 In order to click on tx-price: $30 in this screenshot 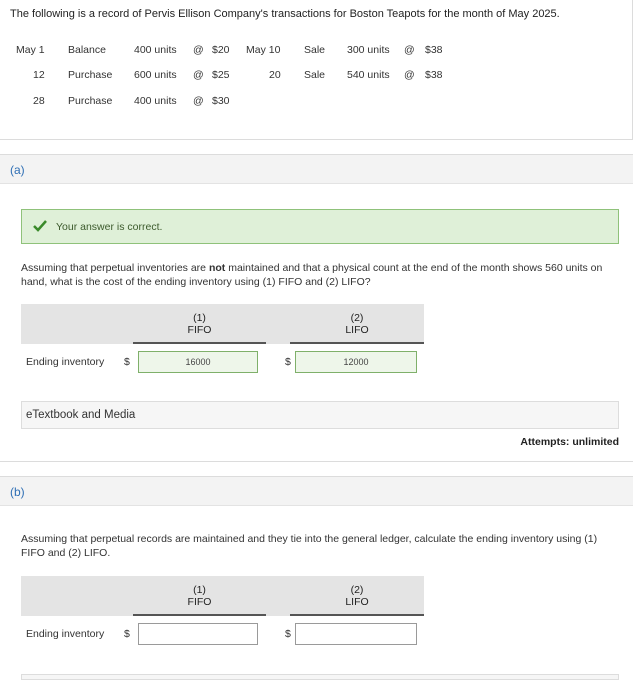, I will do `click(221, 101)`.